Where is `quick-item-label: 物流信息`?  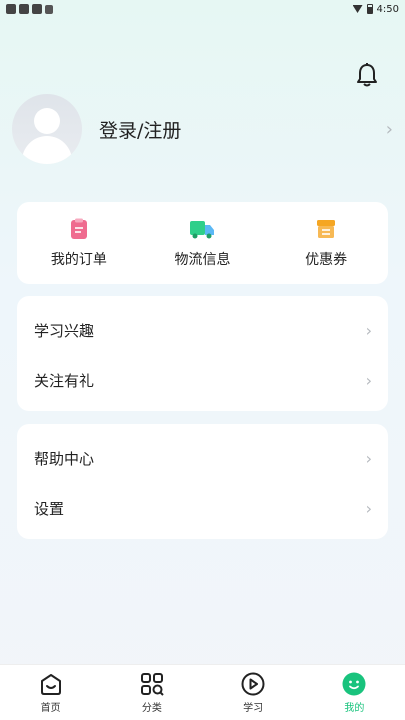 quick-item-label: 物流信息 is located at coordinates (202, 259).